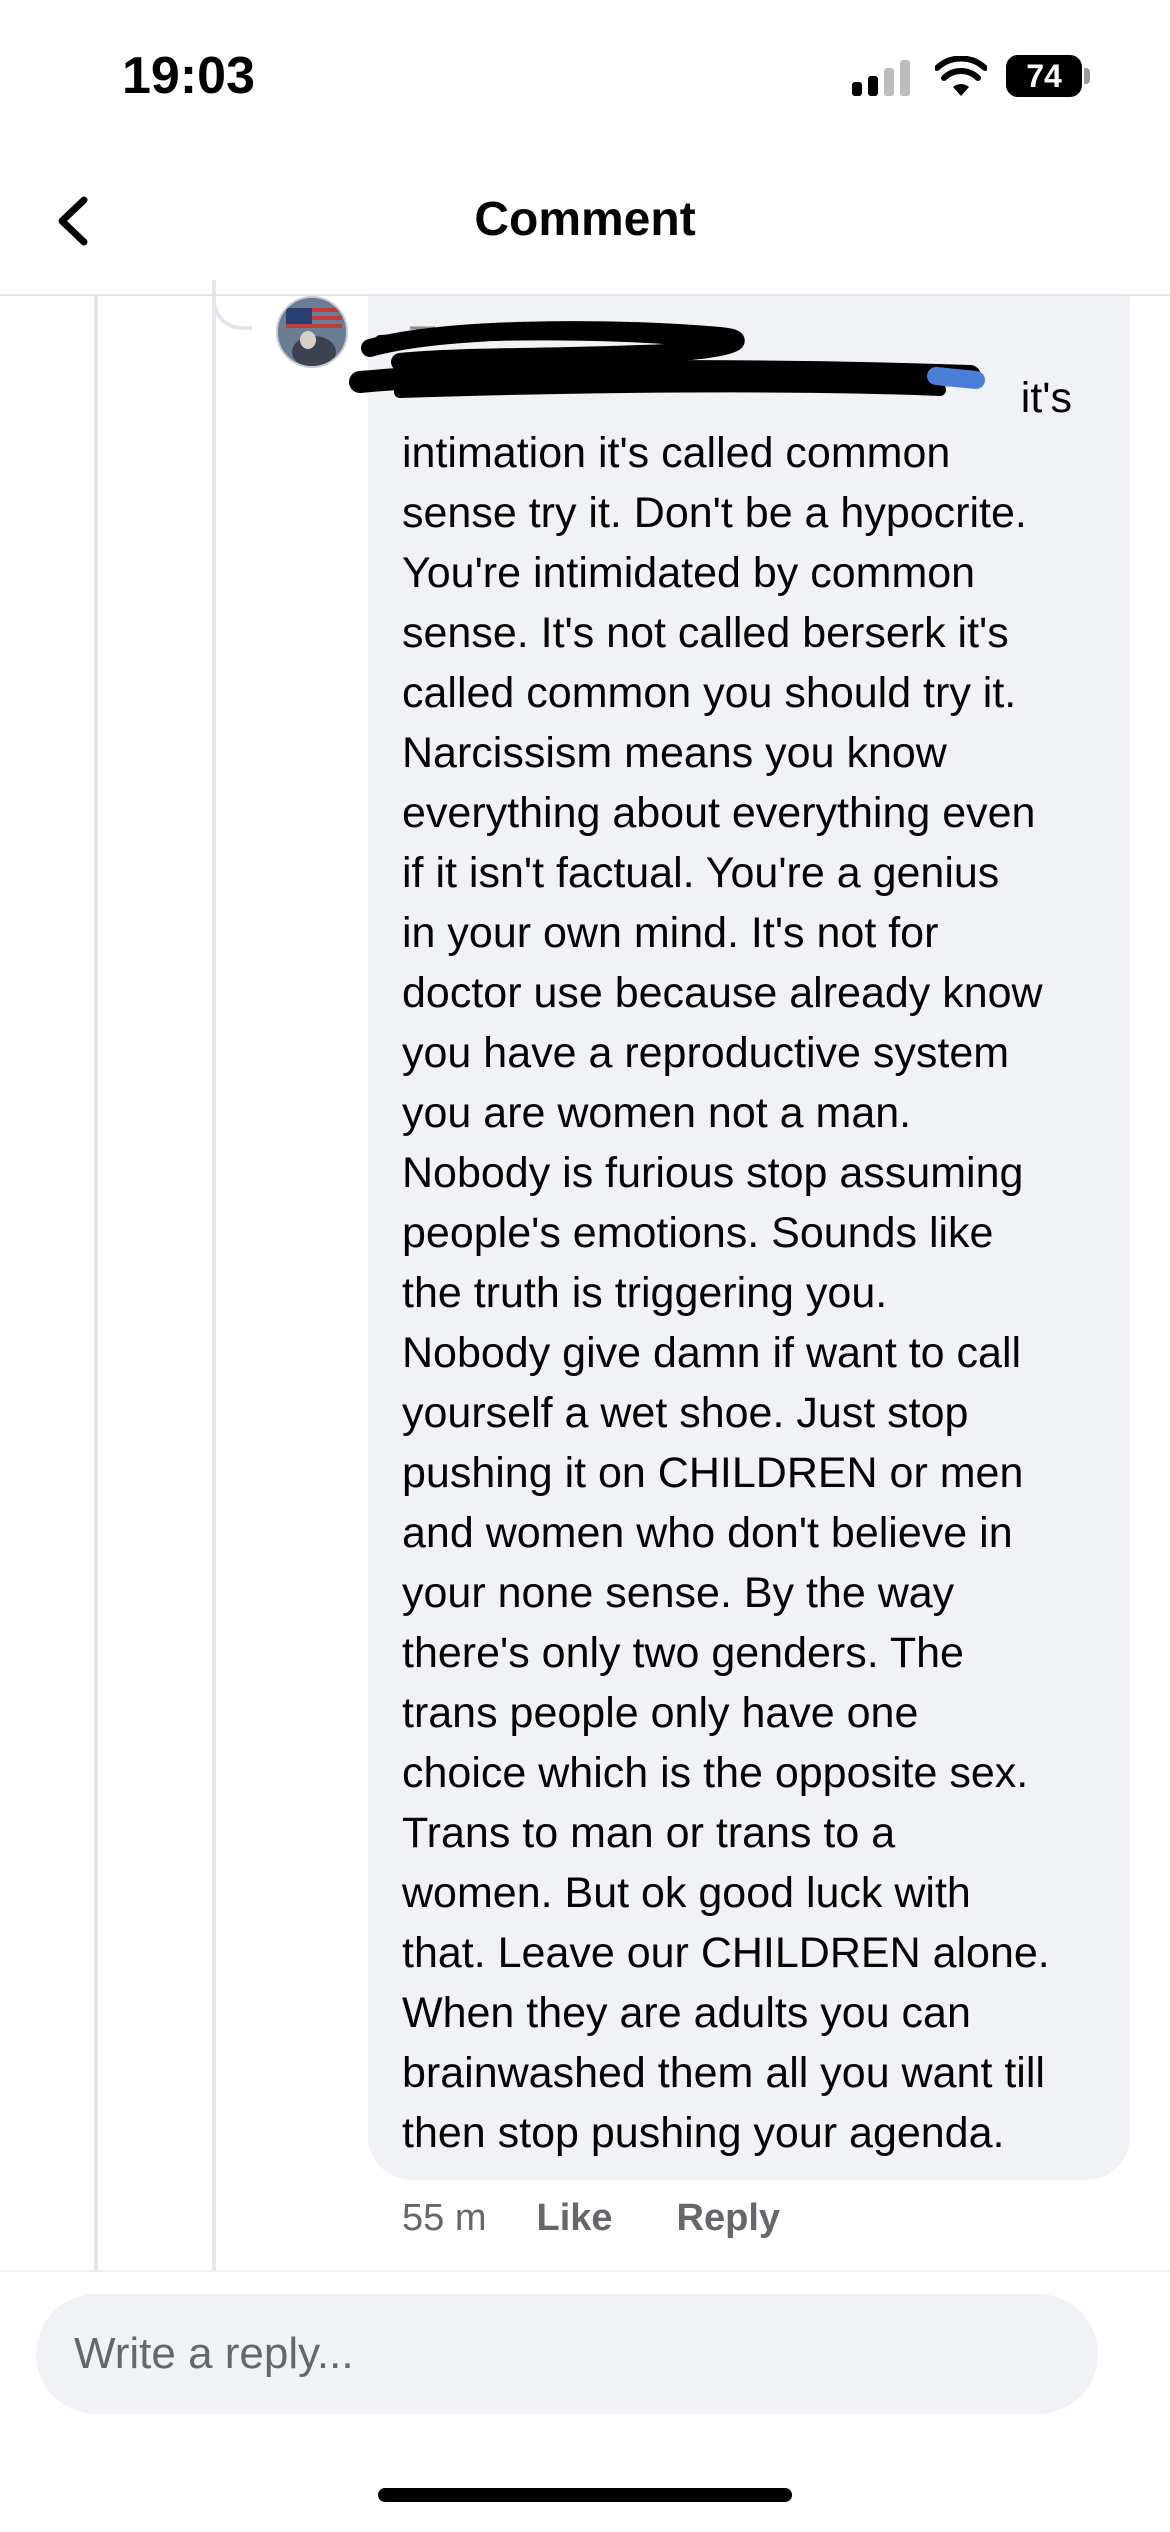 The height and width of the screenshot is (2532, 1170). Describe the element at coordinates (585, 2495) in the screenshot. I see `home-indicator` at that location.